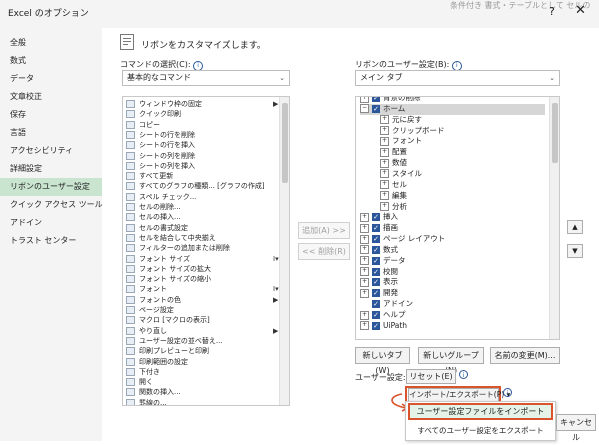  Describe the element at coordinates (159, 145) in the screenshot. I see `command-list-item: シートの行を挿入` at that location.